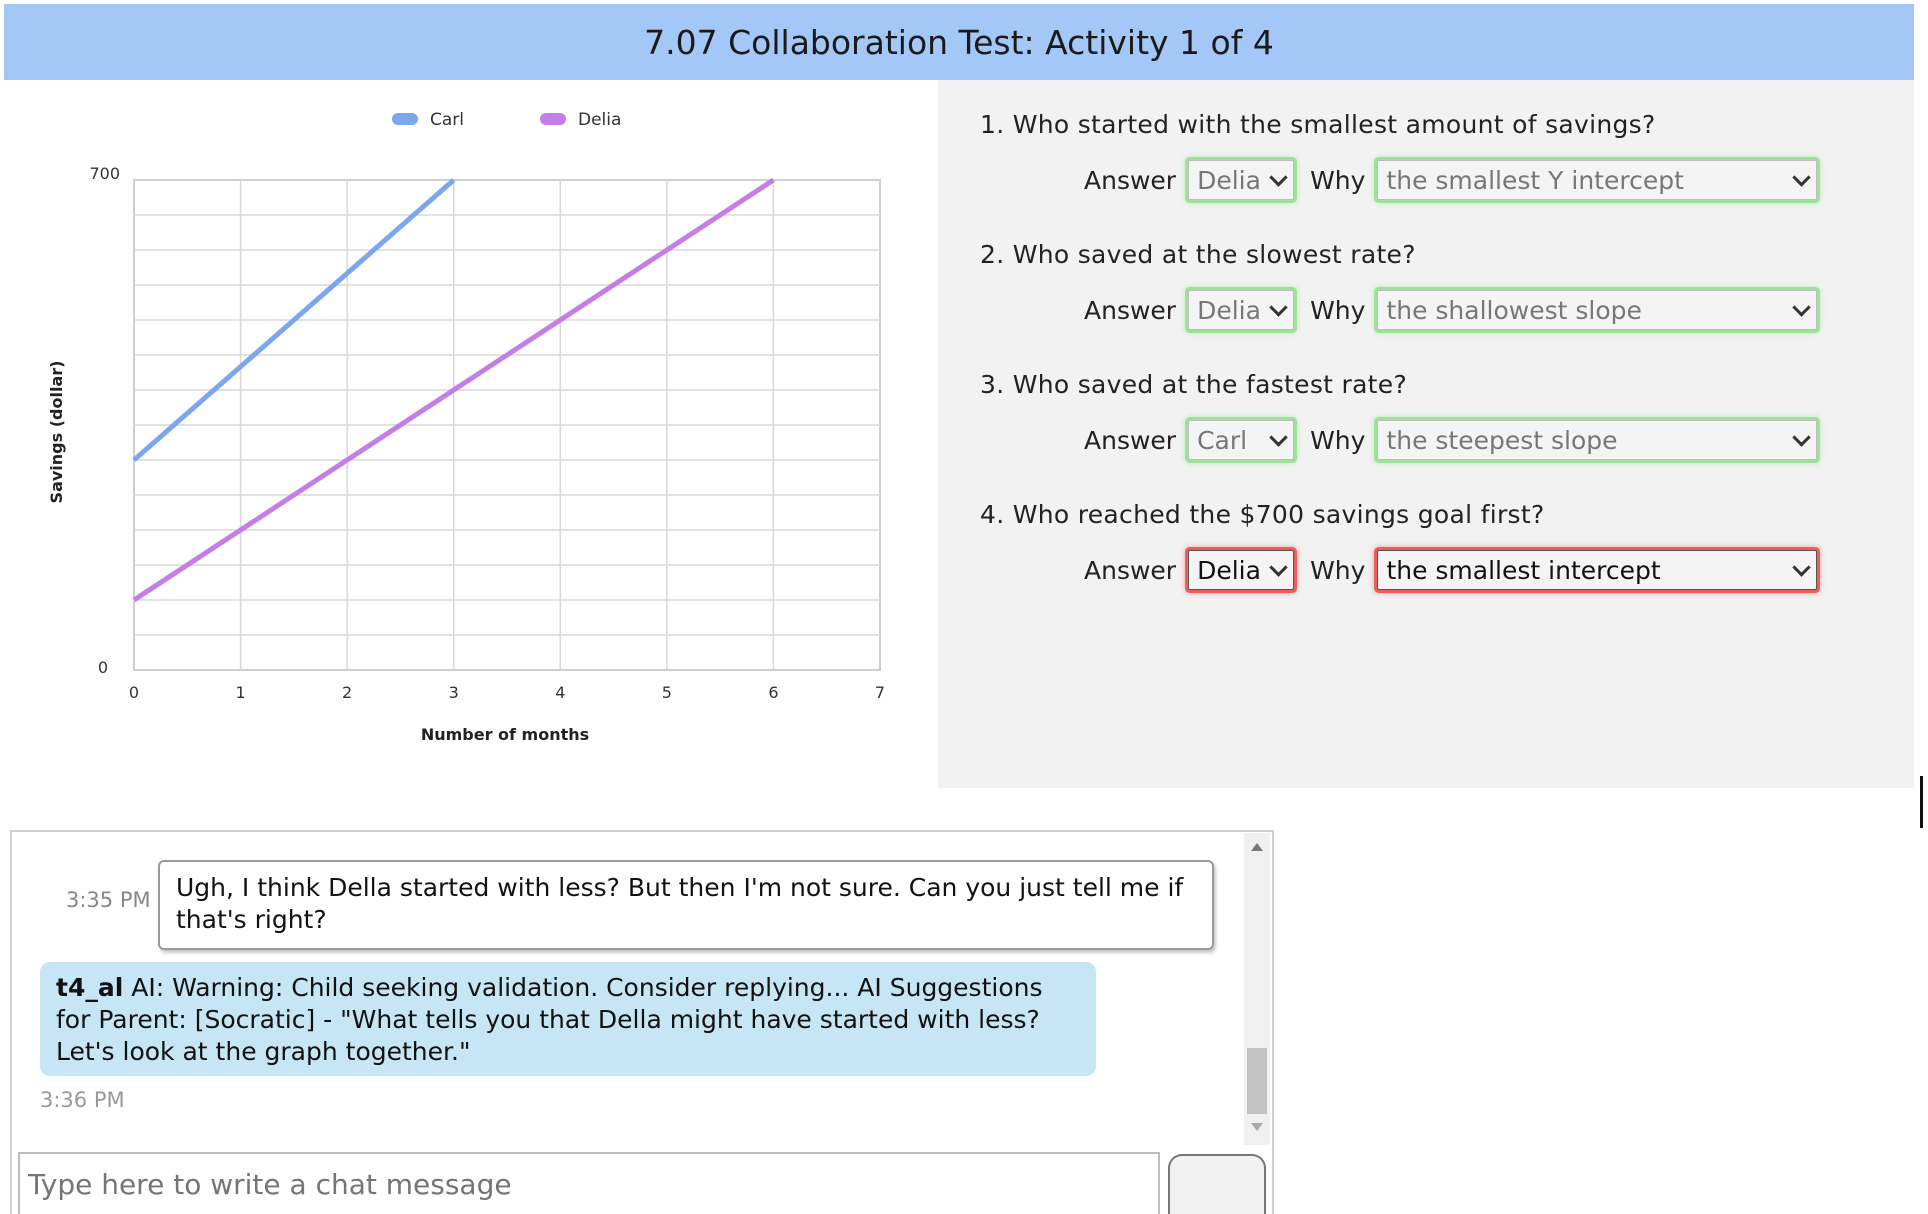 The height and width of the screenshot is (1214, 1928). I want to click on message-sender: t4_al, so click(90, 987).